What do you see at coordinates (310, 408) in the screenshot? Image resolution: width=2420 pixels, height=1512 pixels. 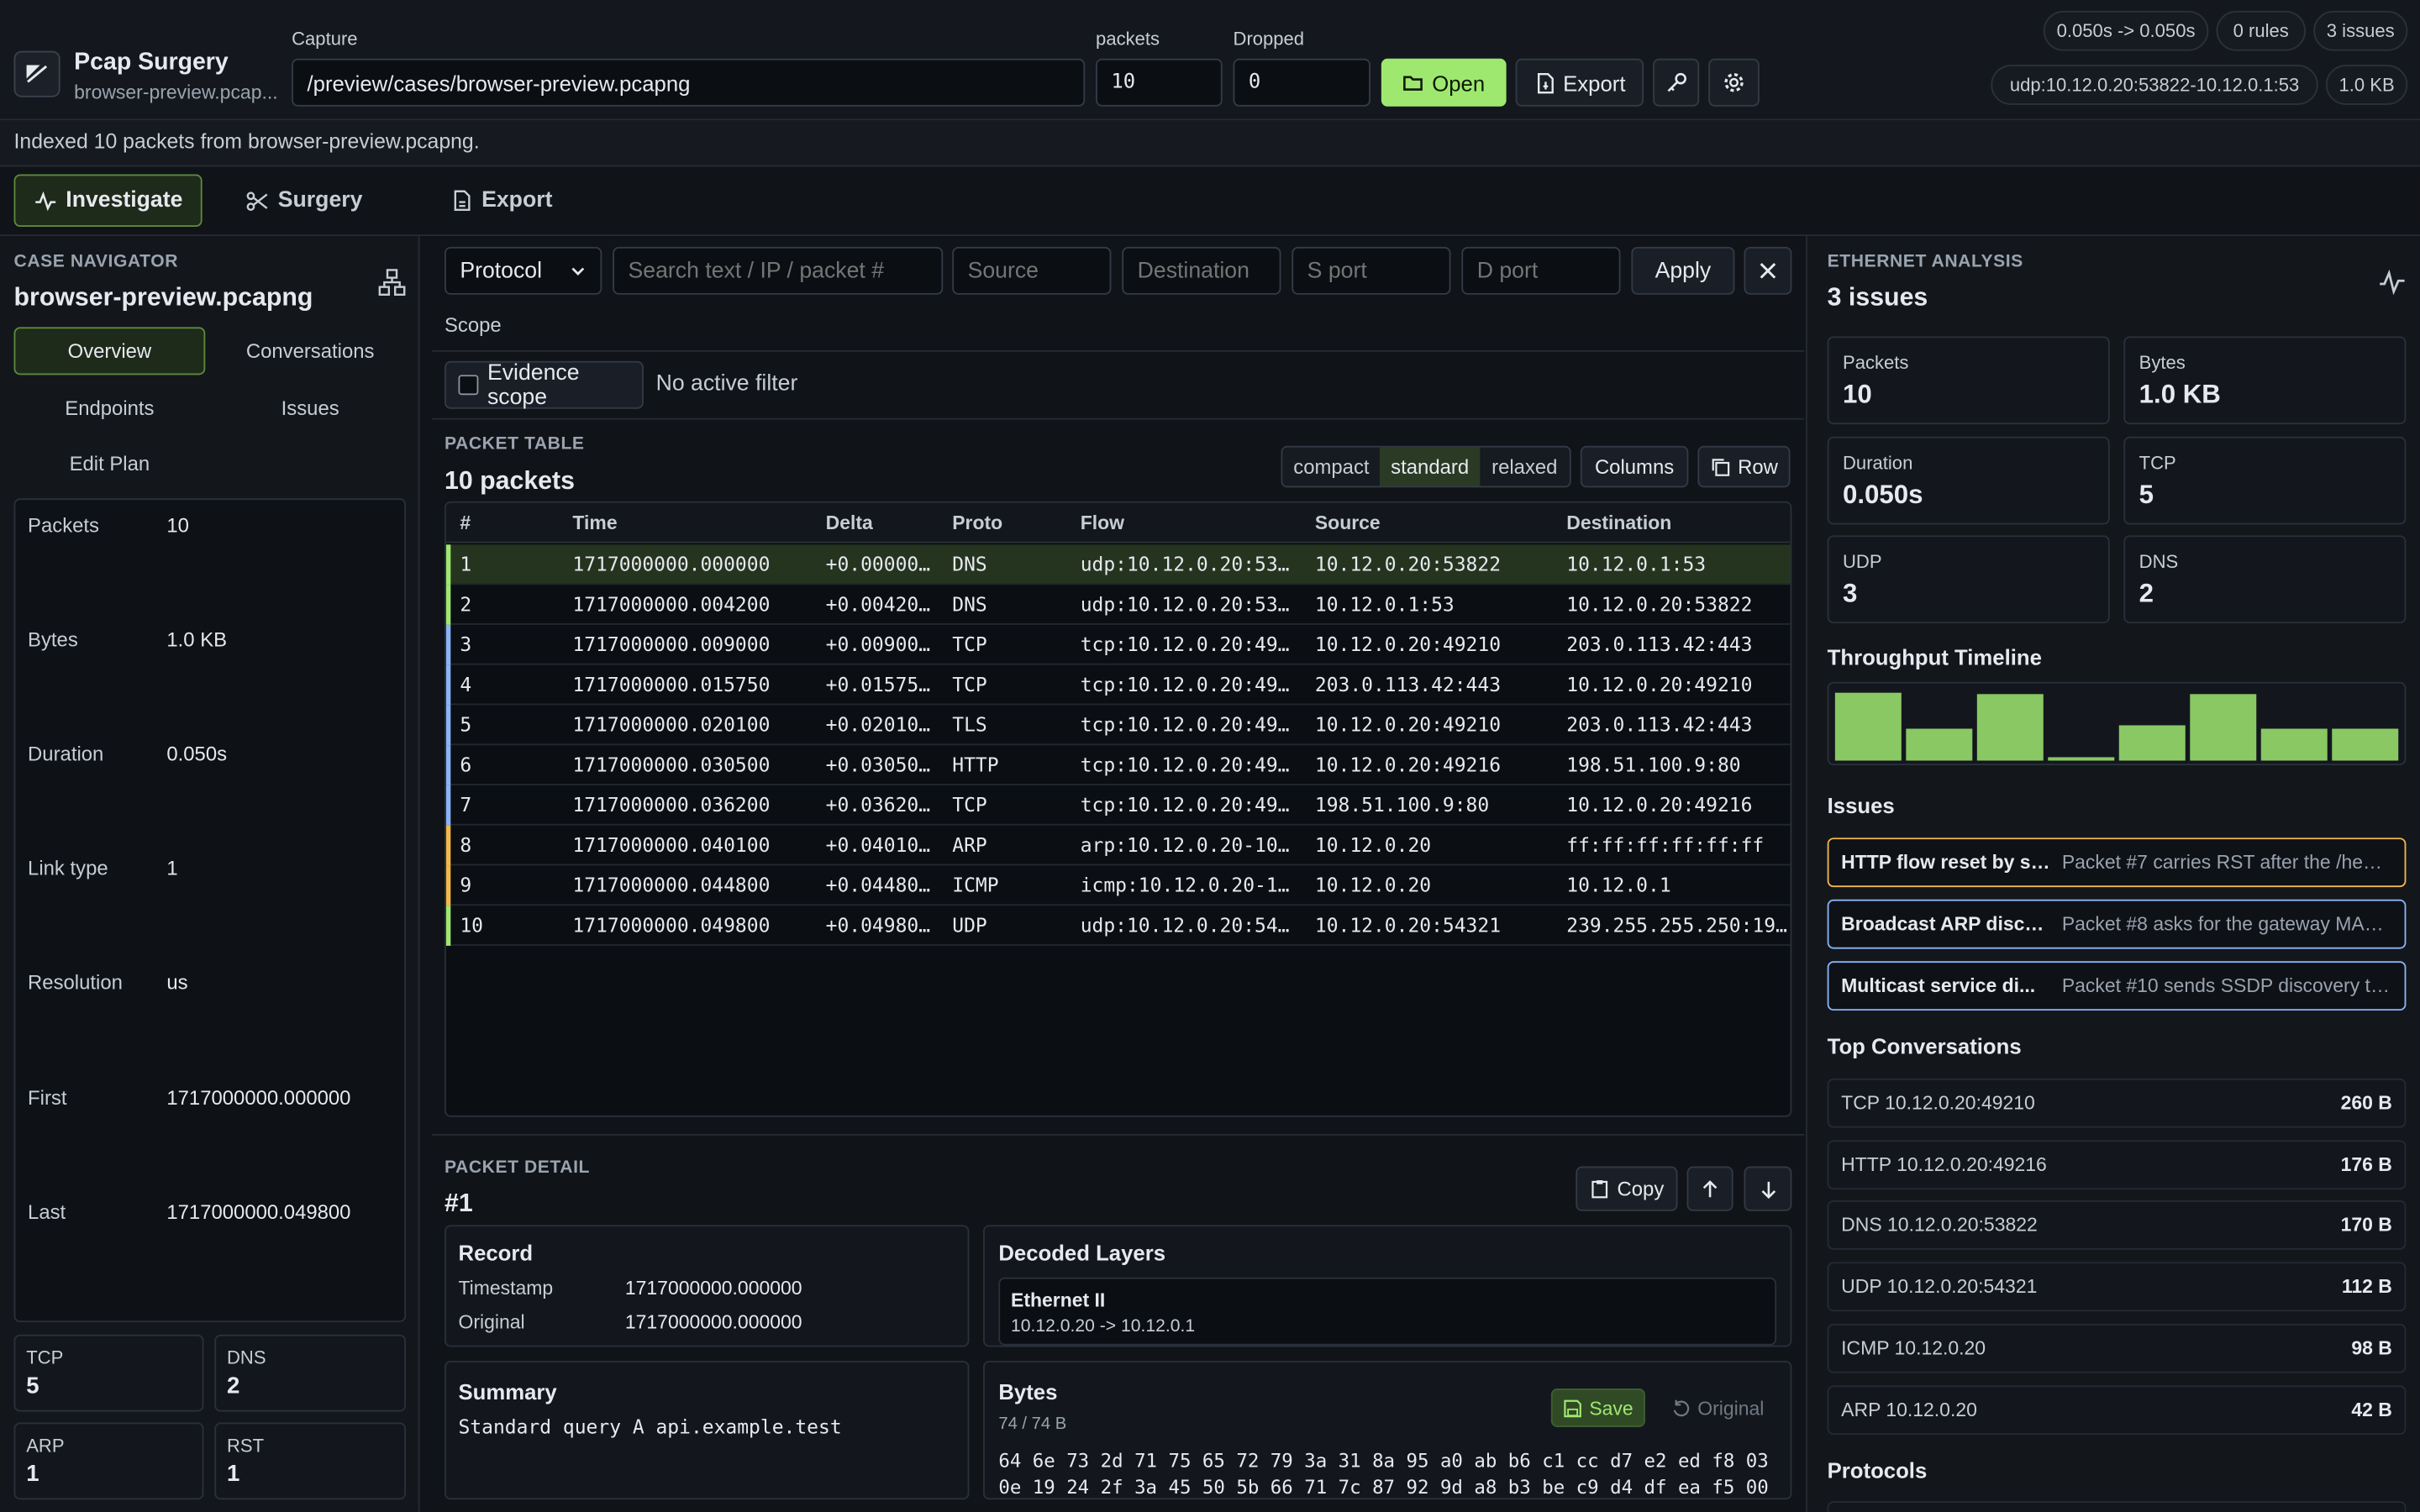 I see `nav-issues: Issues` at bounding box center [310, 408].